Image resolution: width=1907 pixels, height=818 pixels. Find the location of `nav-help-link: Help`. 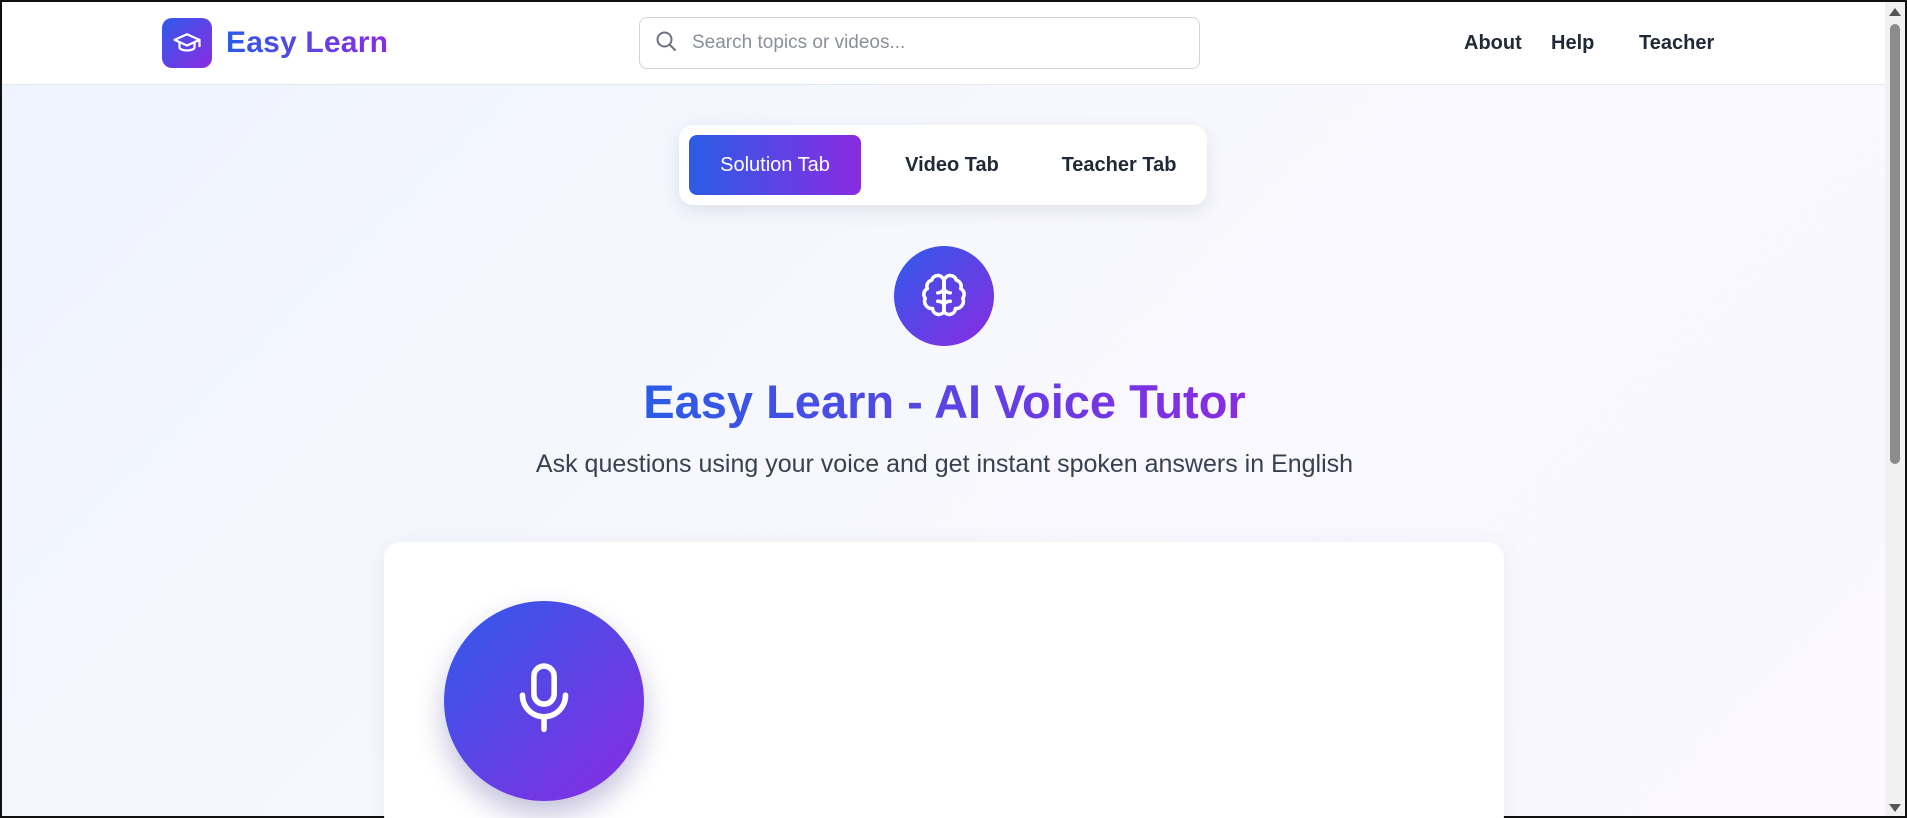

nav-help-link: Help is located at coordinates (1572, 43).